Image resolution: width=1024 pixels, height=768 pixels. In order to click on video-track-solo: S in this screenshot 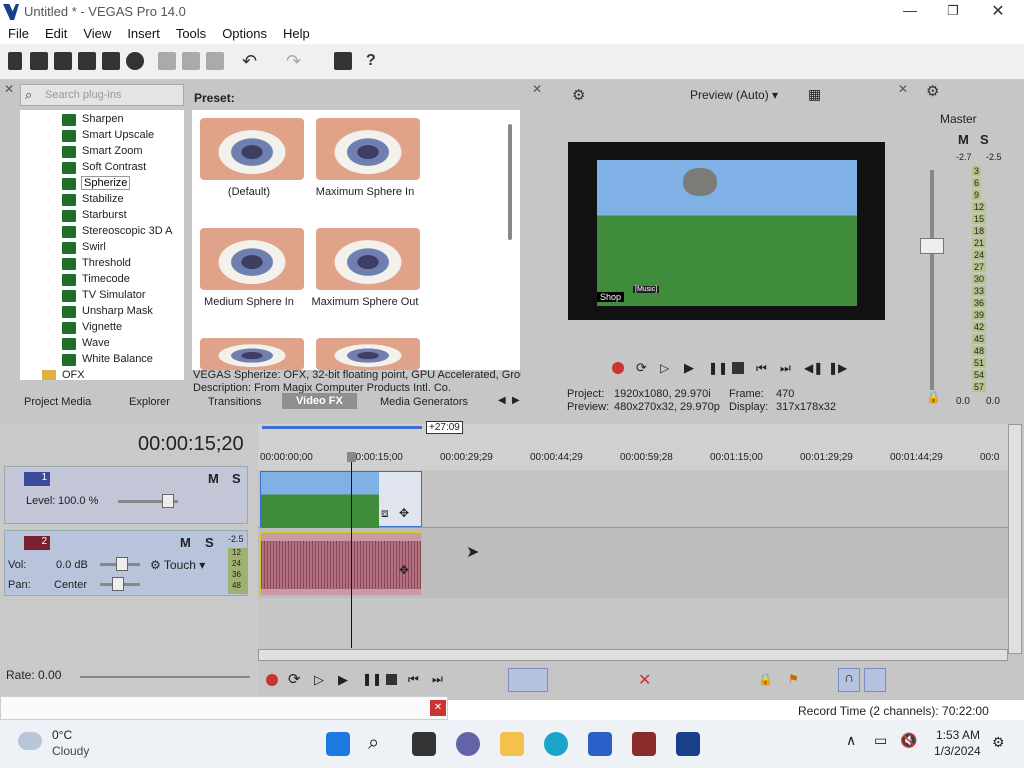, I will do `click(236, 478)`.